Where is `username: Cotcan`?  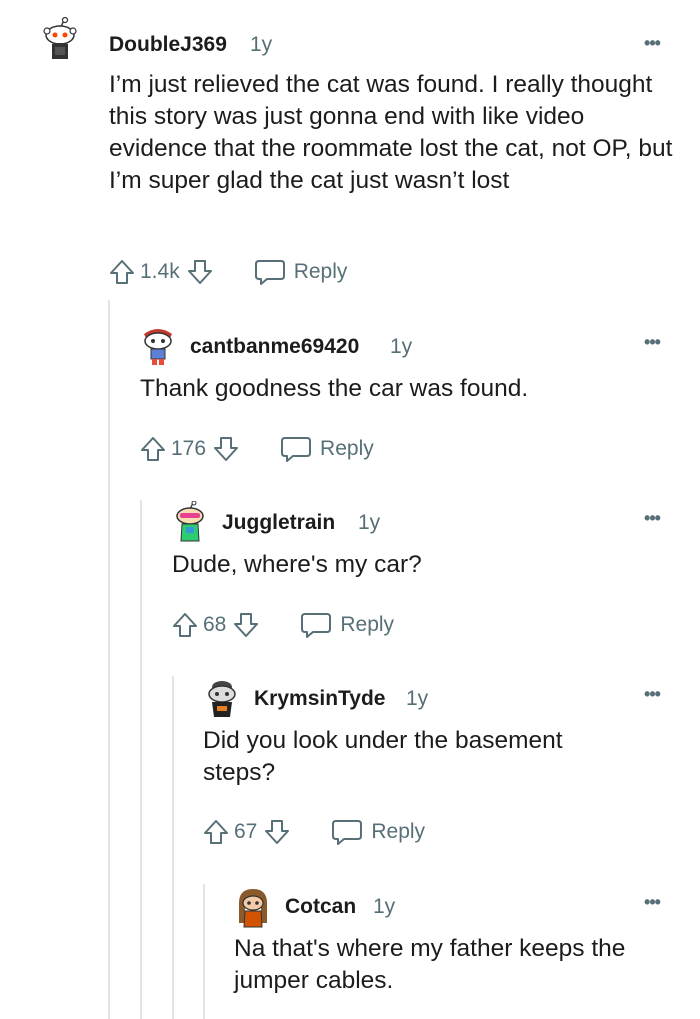
username: Cotcan is located at coordinates (320, 907).